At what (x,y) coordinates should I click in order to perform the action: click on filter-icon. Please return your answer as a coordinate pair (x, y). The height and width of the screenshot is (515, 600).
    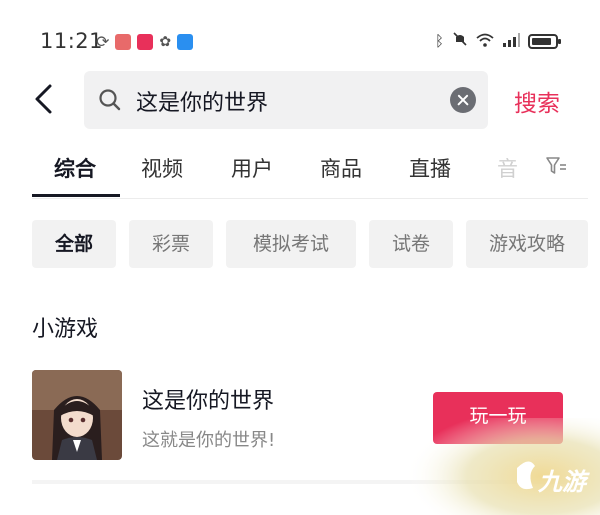
    Looking at the image, I should click on (556, 166).